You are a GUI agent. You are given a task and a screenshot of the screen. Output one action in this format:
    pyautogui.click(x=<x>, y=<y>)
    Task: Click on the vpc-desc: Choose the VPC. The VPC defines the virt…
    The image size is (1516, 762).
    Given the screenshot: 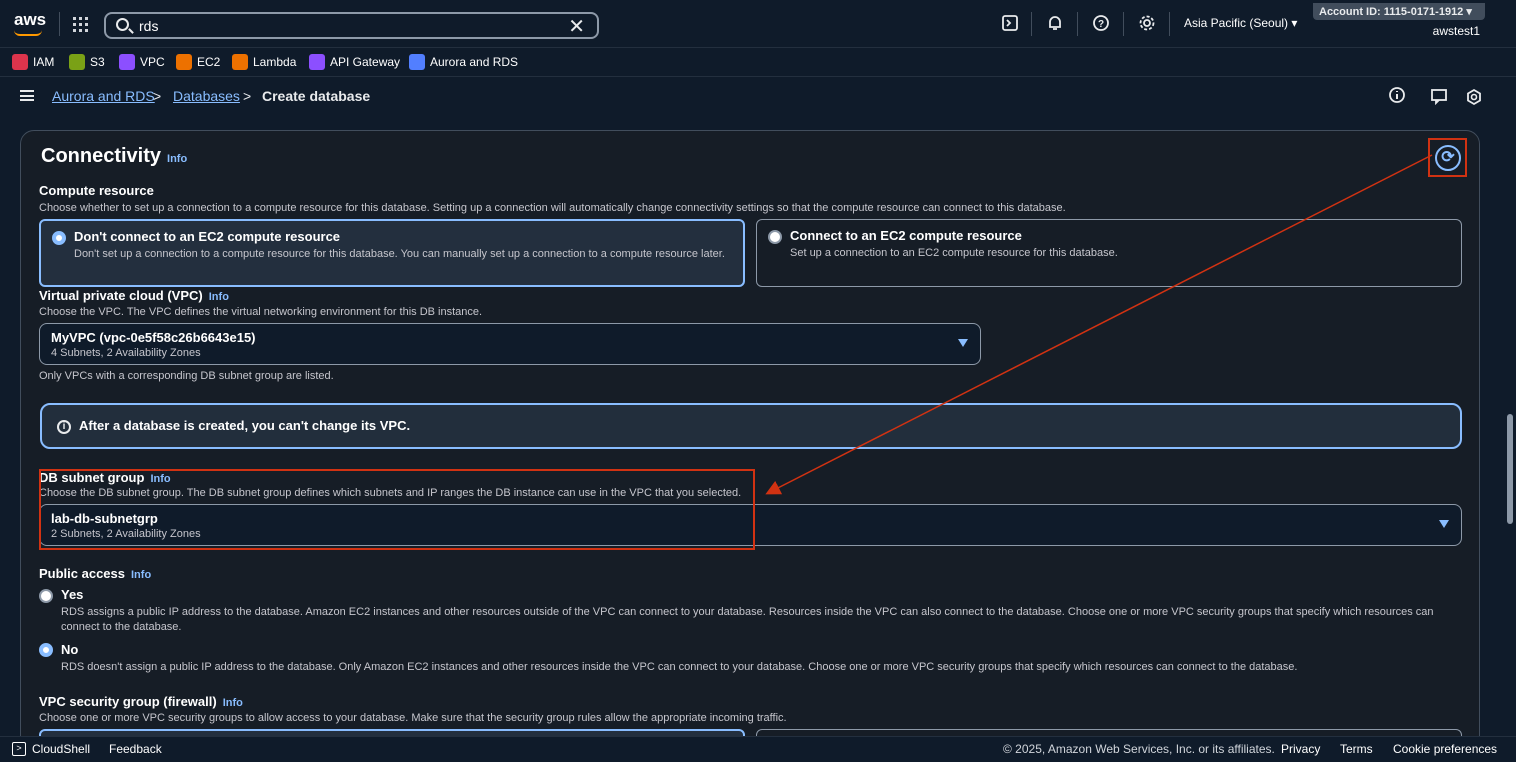 What is the action you would take?
    pyautogui.click(x=261, y=312)
    